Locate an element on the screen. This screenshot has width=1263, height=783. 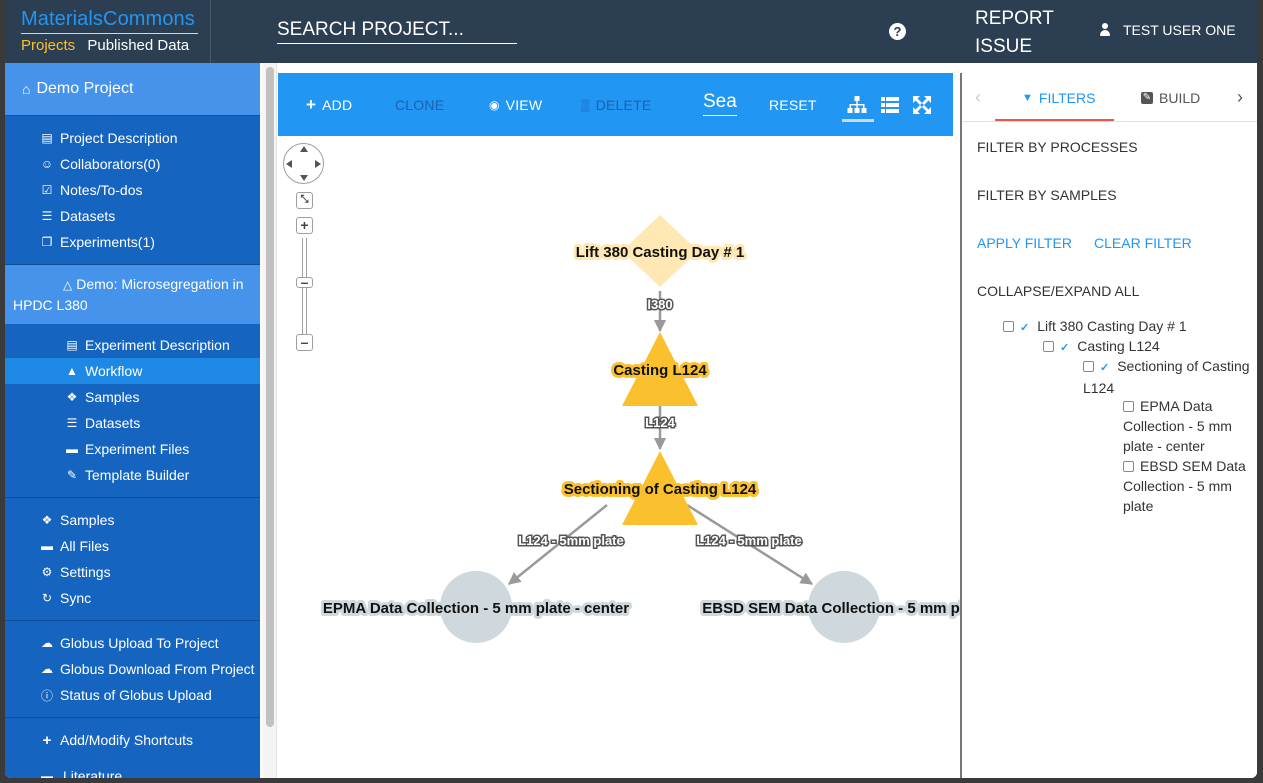
graph-edge-label: L124 - 5mm plate is located at coordinates (749, 540).